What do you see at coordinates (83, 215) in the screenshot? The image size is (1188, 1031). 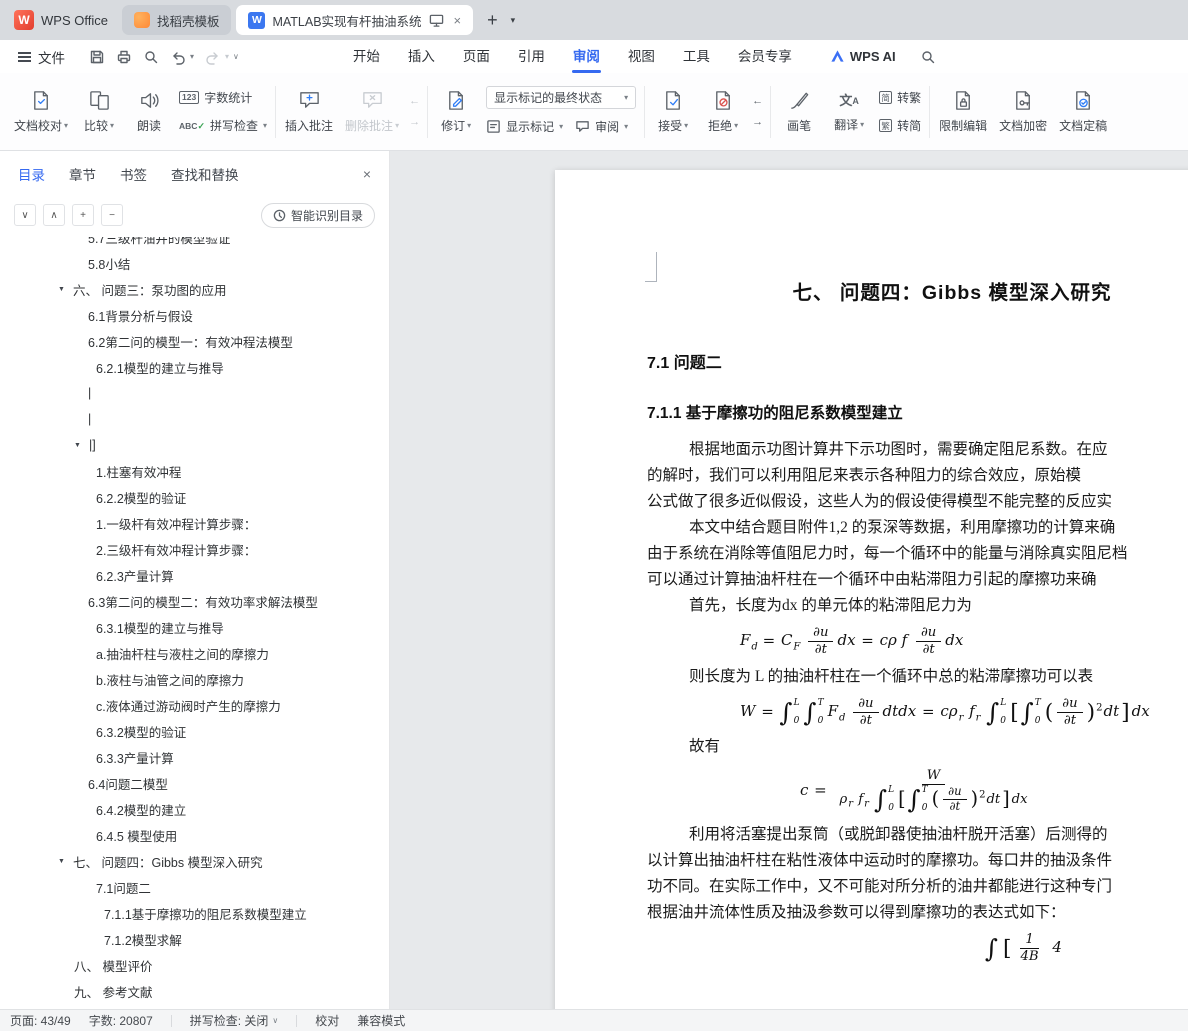 I see `zoom-in-button: +` at bounding box center [83, 215].